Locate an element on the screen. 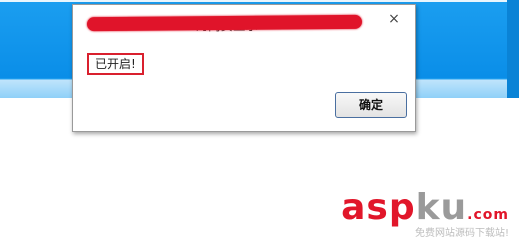  close-icon: × is located at coordinates (394, 19).